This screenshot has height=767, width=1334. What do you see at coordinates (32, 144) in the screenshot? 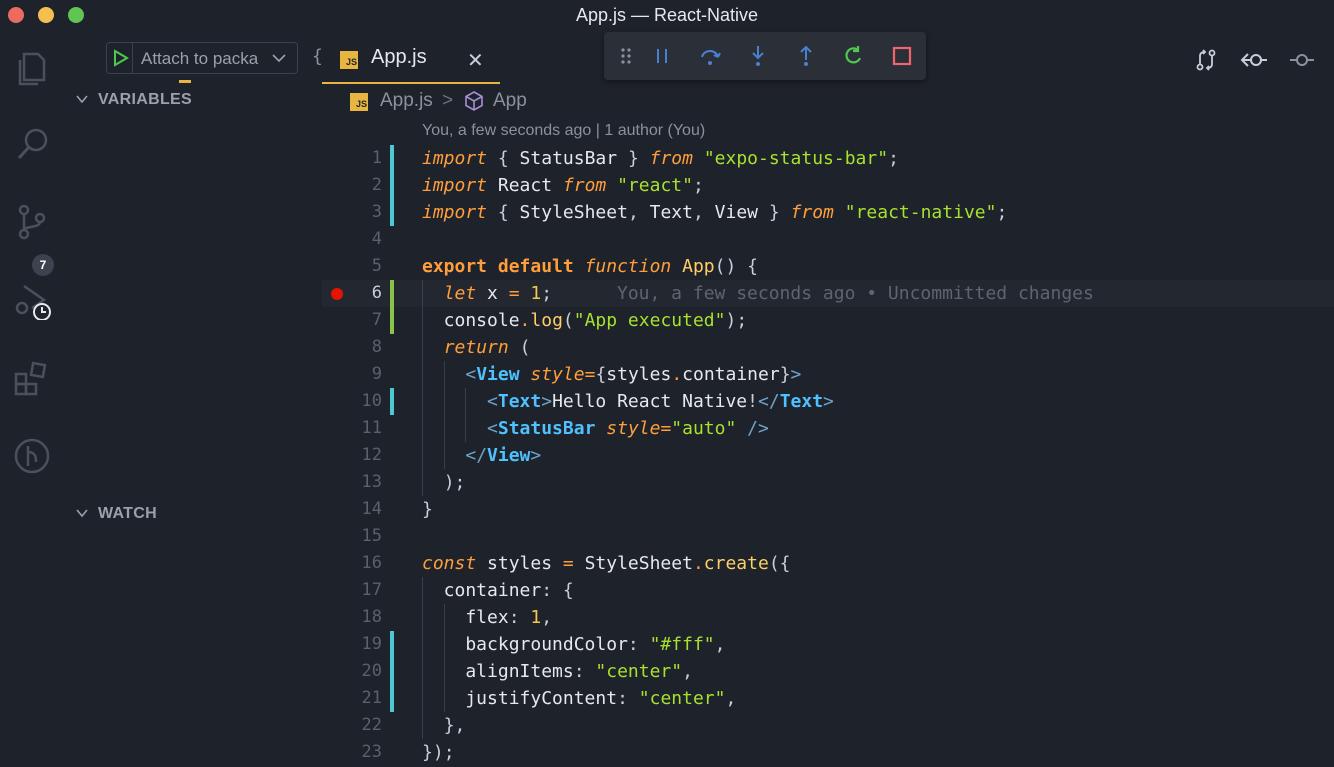
I see `search-icon` at bounding box center [32, 144].